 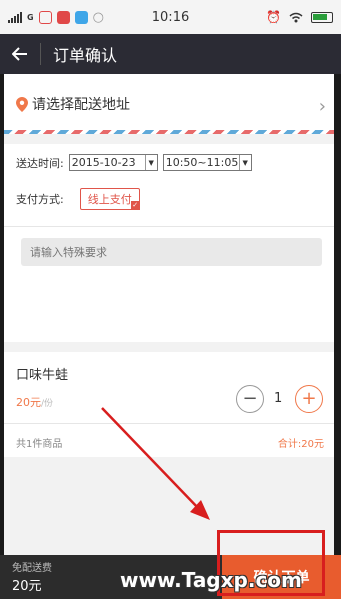 What do you see at coordinates (202, 162) in the screenshot?
I see `time-slot-value: 10:50~11:05` at bounding box center [202, 162].